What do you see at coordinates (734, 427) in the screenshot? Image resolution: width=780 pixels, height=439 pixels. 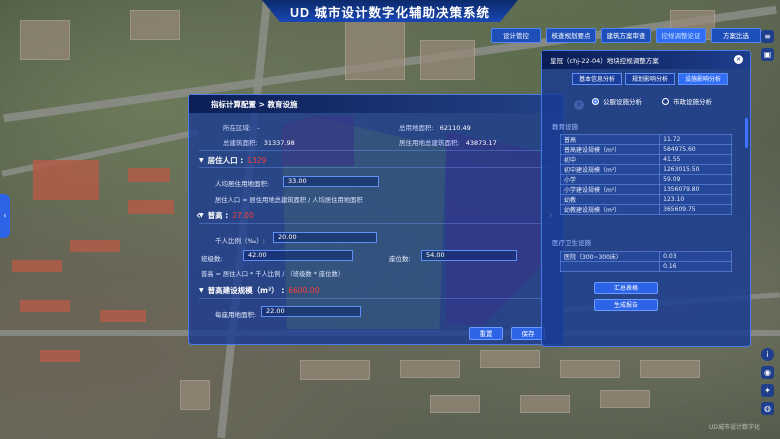 I see `watermark: UD城市设计数字化` at bounding box center [734, 427].